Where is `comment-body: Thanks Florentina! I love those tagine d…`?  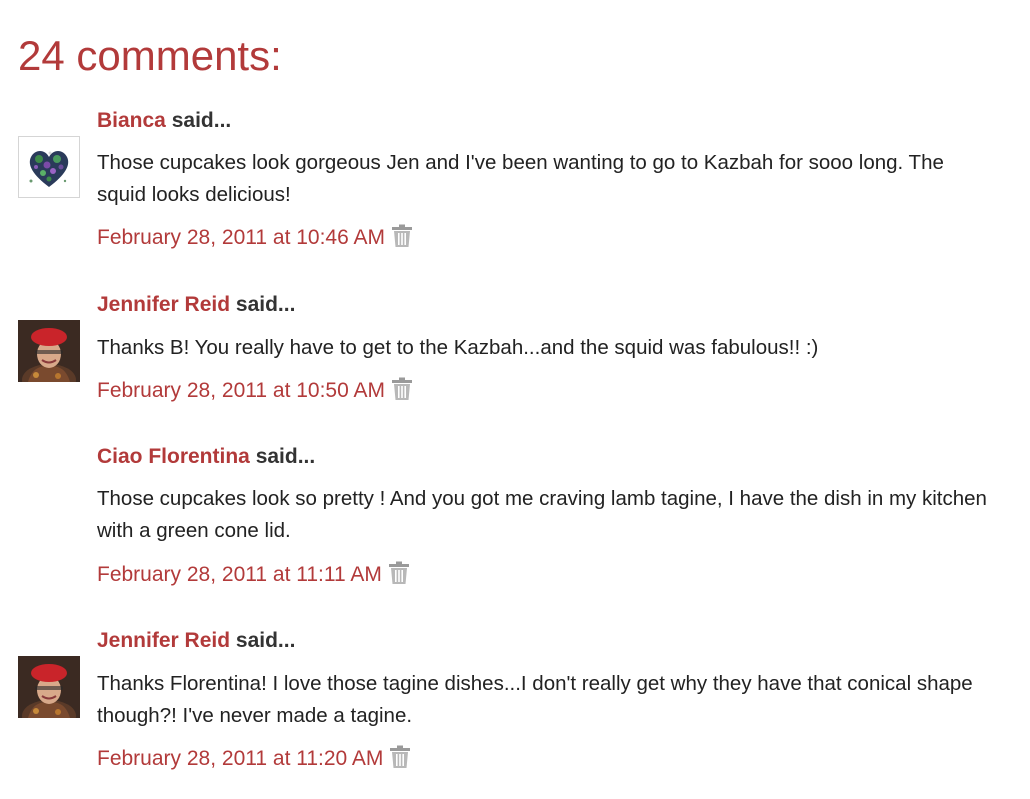
comment-body: Thanks Florentina! I love those tagine d… is located at coordinates (535, 699).